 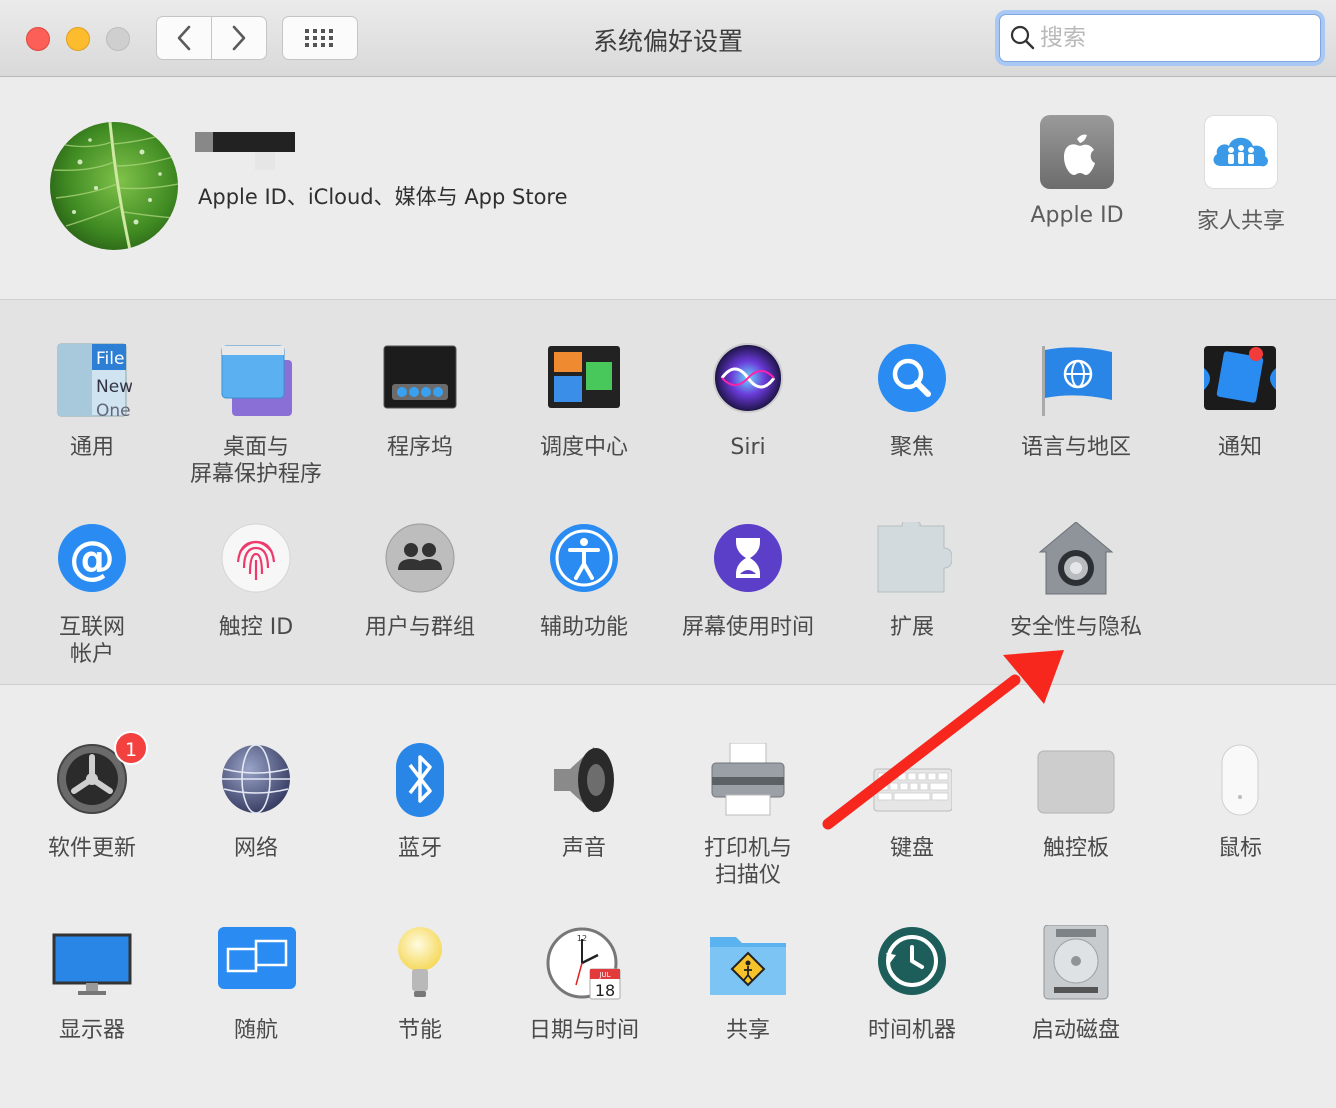 I want to click on pref-label: 启动磁盘, so click(x=1075, y=1030).